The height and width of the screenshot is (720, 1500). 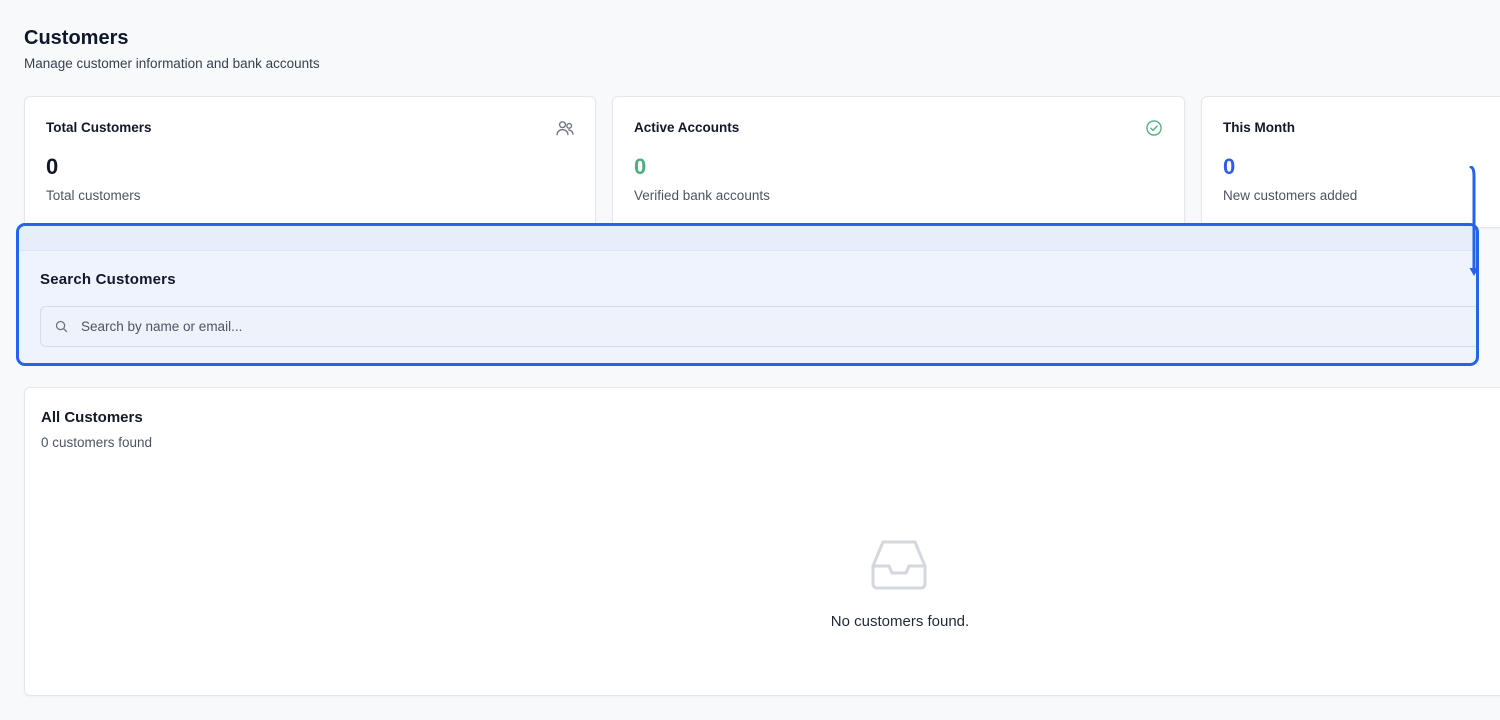 What do you see at coordinates (310, 162) in the screenshot?
I see `stat-card-total-customers: Total Customers 0 Total customers` at bounding box center [310, 162].